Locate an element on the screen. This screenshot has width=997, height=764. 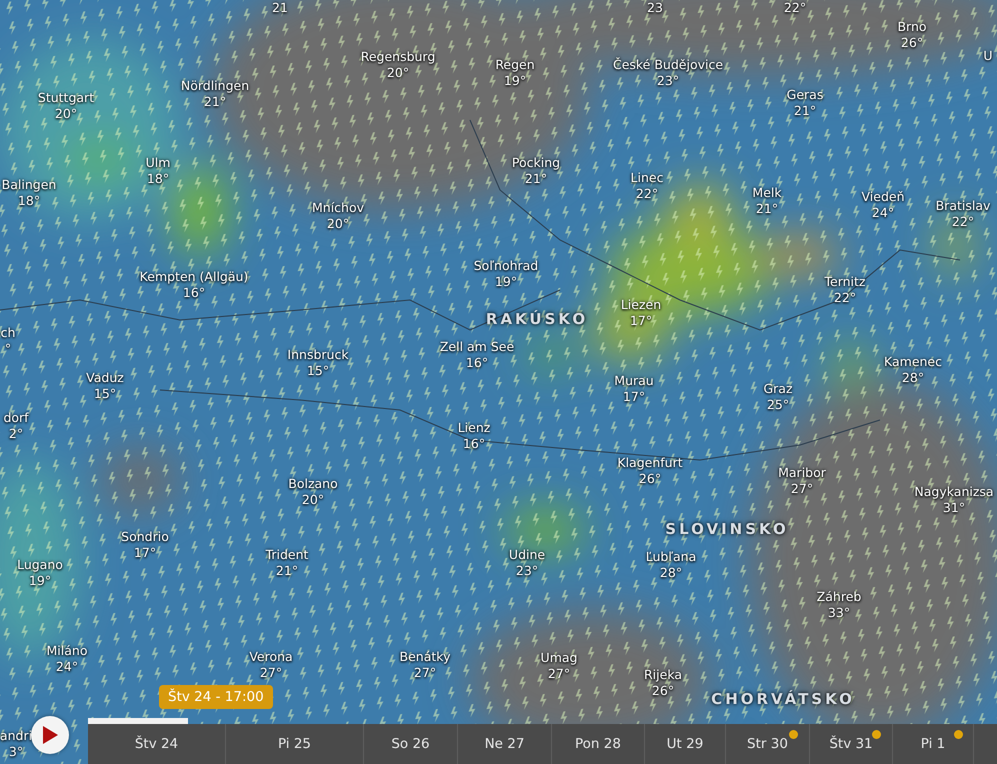
temperature-label: 2° is located at coordinates (16, 434).